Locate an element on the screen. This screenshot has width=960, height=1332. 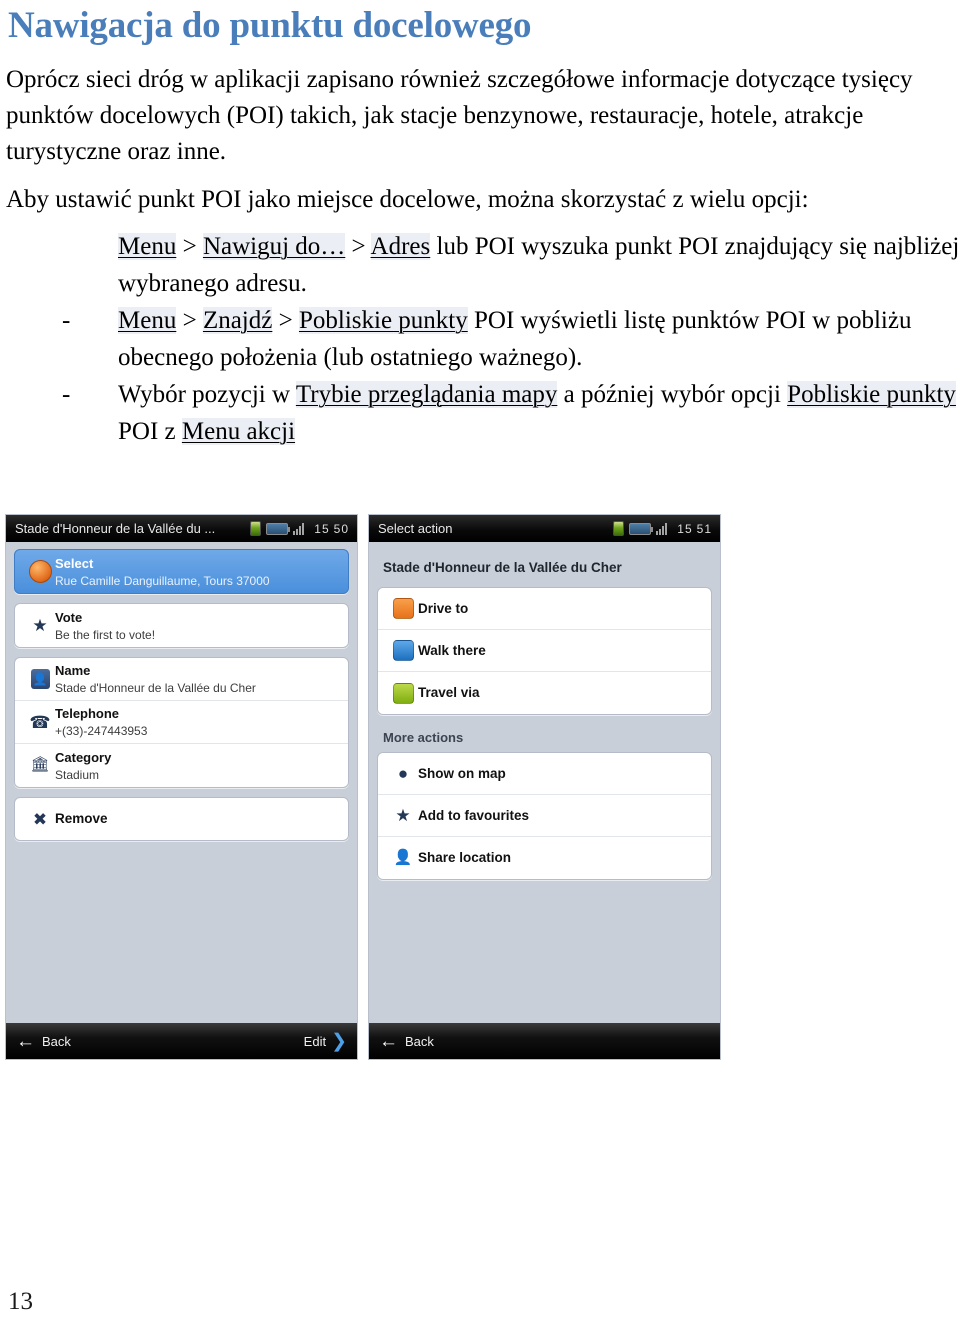
list-item-travel-via: Travel via is located at coordinates (544, 693).